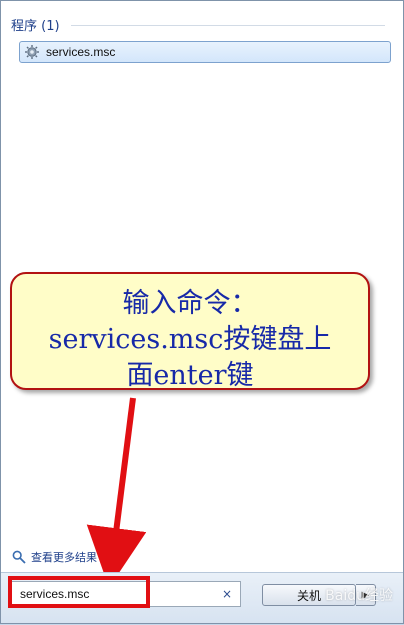 This screenshot has height=625, width=404. Describe the element at coordinates (205, 52) in the screenshot. I see `program-result-item: services.msc` at that location.